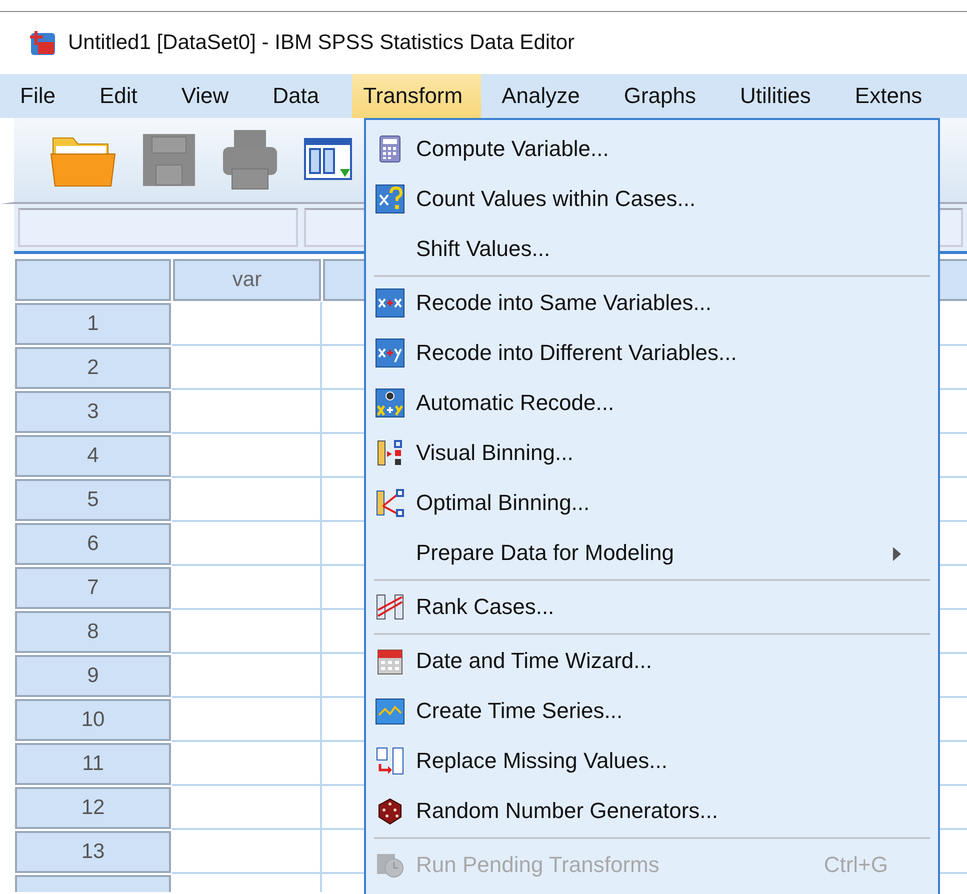  Describe the element at coordinates (93, 456) in the screenshot. I see `row-header: 4` at that location.